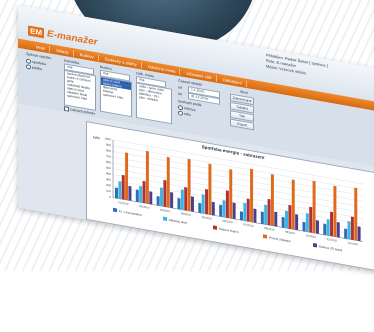  Describe the element at coordinates (332, 240) in the screenshot. I see `x-tick-label: 11/2010` at that location.